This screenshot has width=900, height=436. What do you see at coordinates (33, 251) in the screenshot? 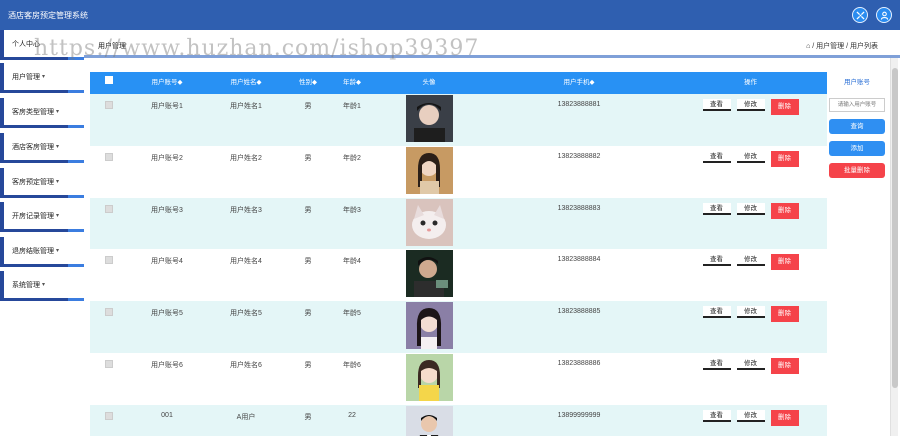
I see `sidebar-item-label: 退房结账管理` at bounding box center [33, 251].